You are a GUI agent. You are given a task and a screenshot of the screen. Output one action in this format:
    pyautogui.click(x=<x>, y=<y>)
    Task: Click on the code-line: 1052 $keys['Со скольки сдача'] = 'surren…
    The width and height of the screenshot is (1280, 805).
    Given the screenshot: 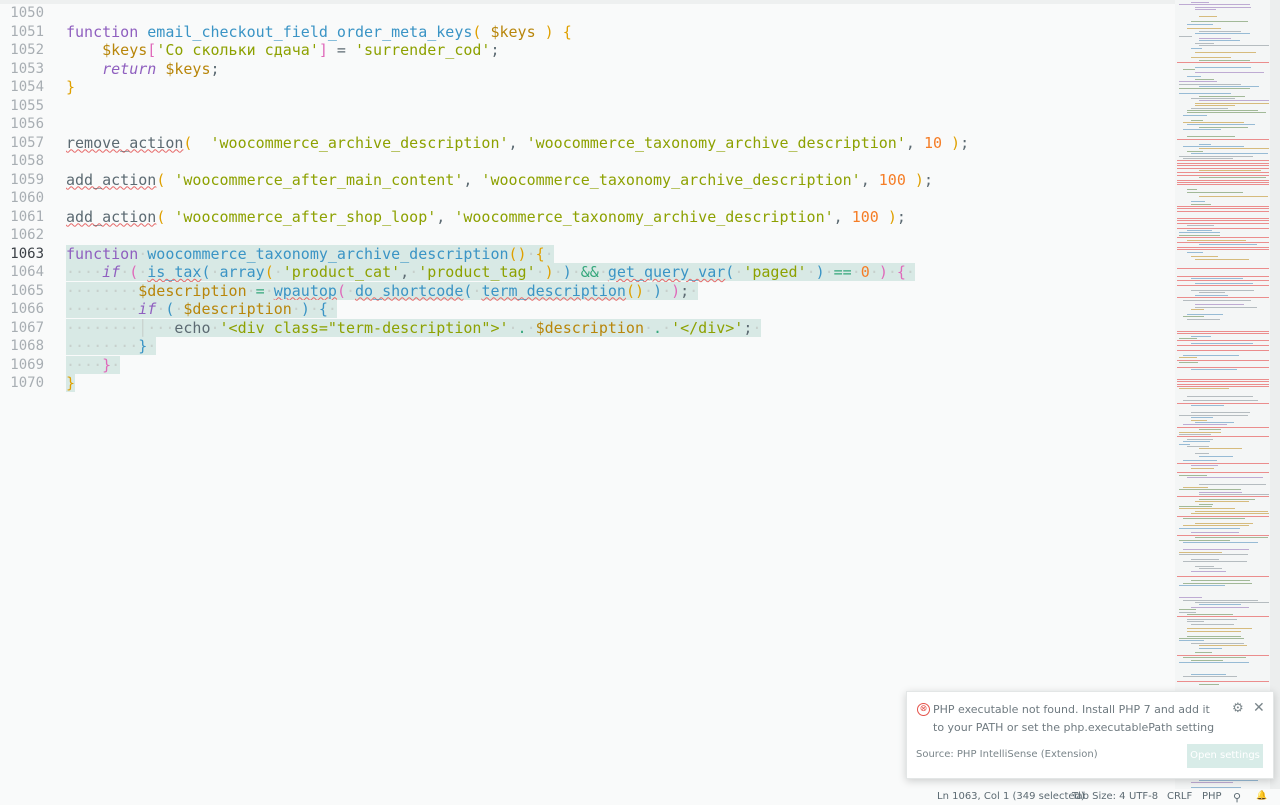 What is the action you would take?
    pyautogui.click(x=587, y=50)
    